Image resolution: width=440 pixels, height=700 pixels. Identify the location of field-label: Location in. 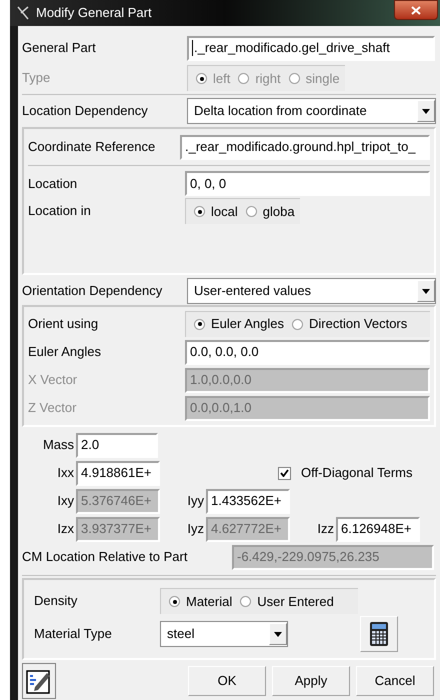
(60, 211).